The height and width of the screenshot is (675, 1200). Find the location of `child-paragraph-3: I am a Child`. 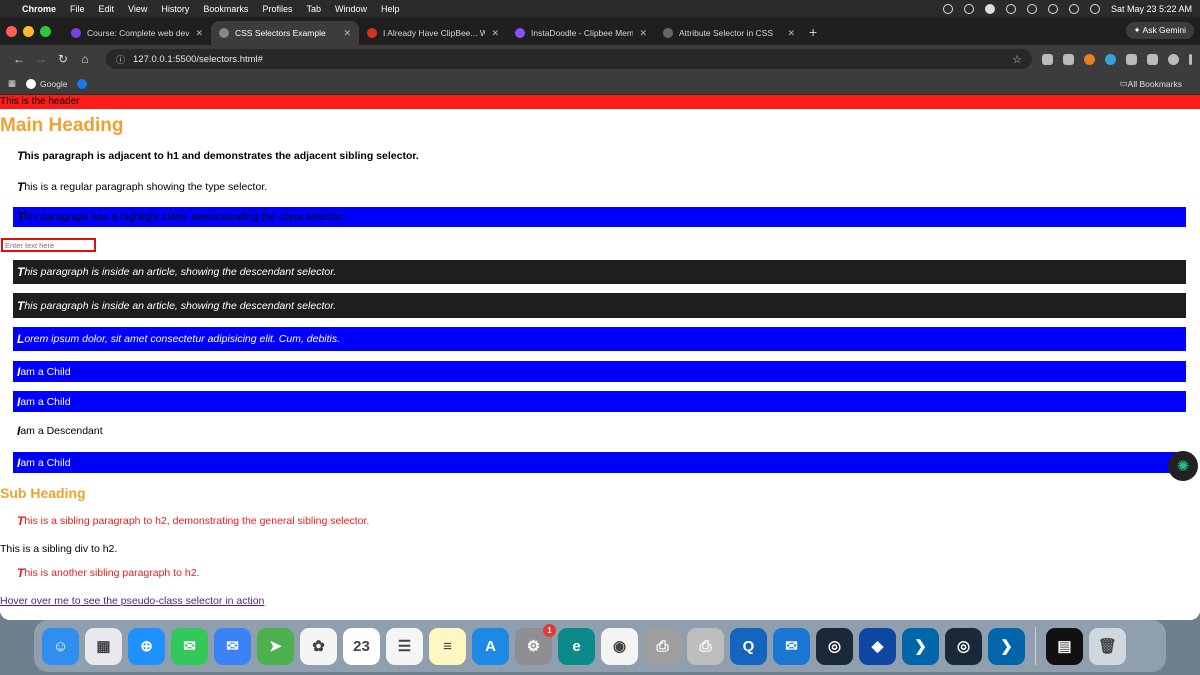

child-paragraph-3: I am a Child is located at coordinates (599, 462).